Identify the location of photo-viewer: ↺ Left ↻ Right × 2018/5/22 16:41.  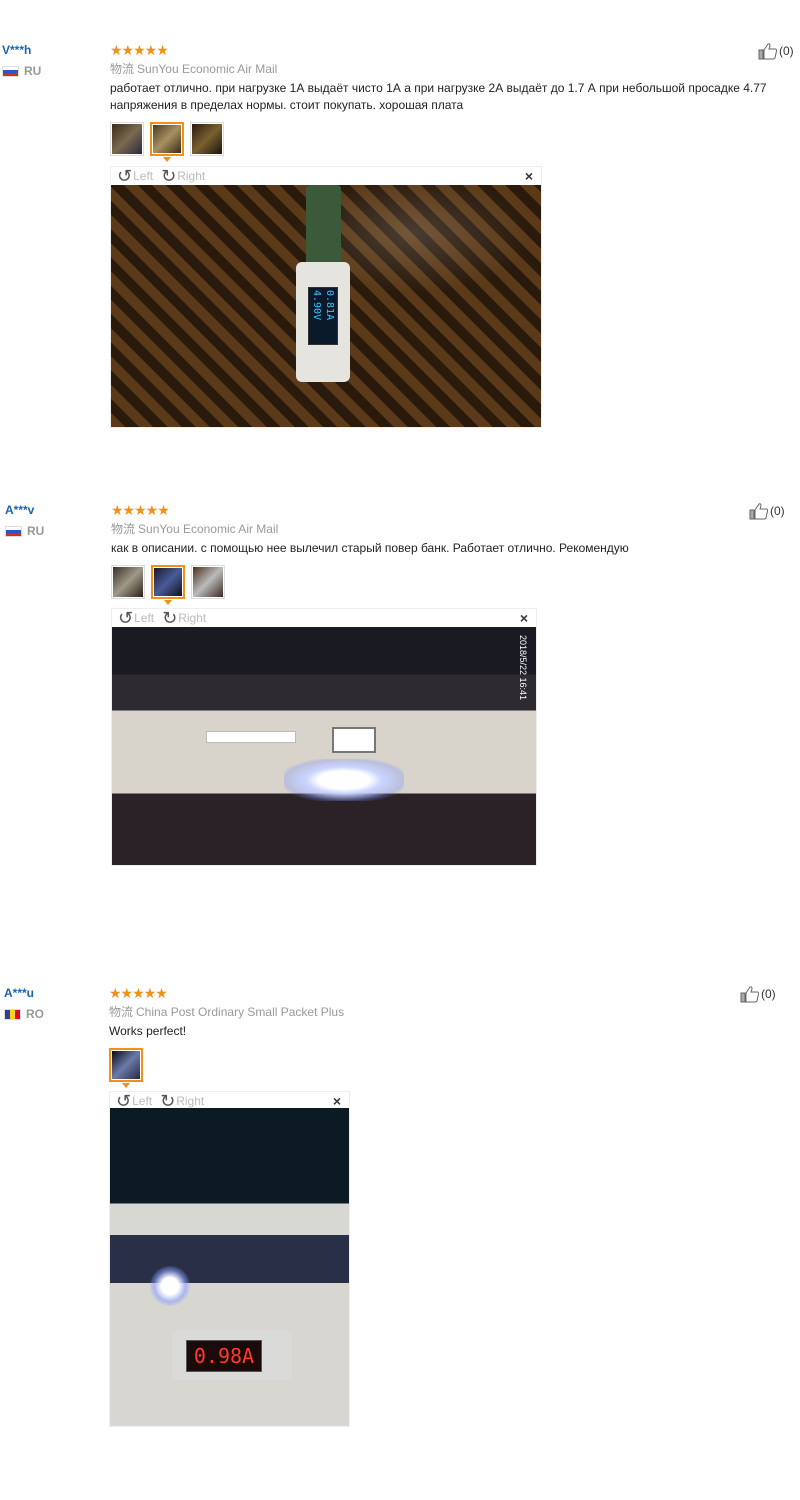
(324, 737).